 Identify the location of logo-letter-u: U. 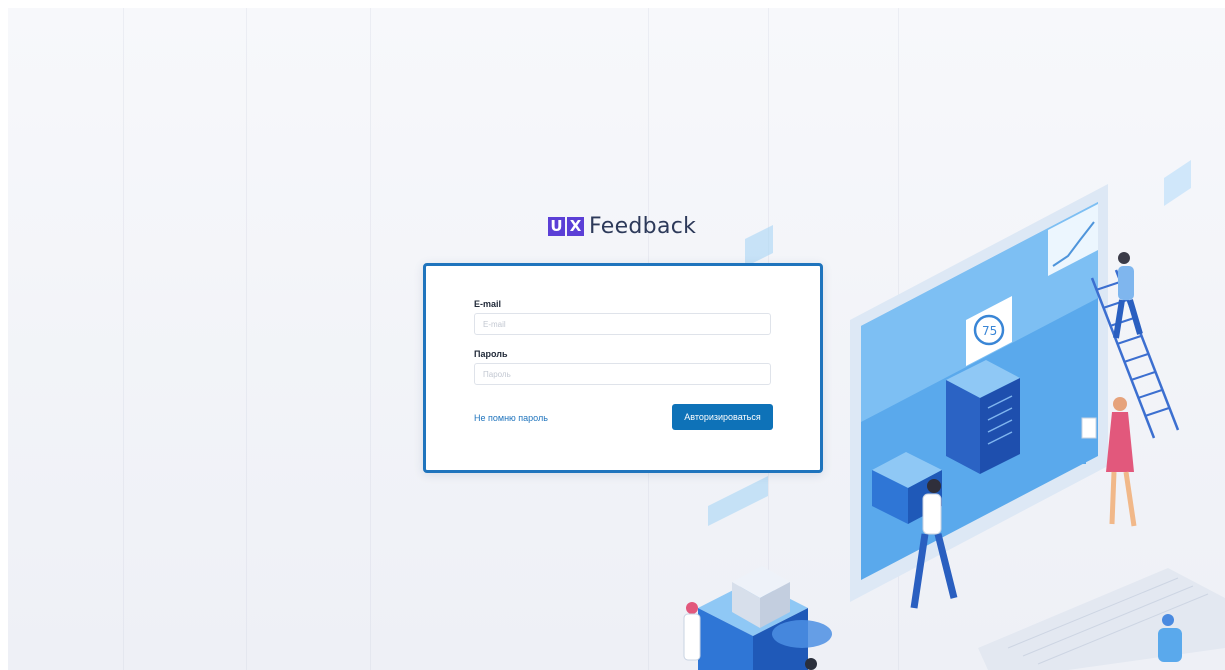
(556, 226).